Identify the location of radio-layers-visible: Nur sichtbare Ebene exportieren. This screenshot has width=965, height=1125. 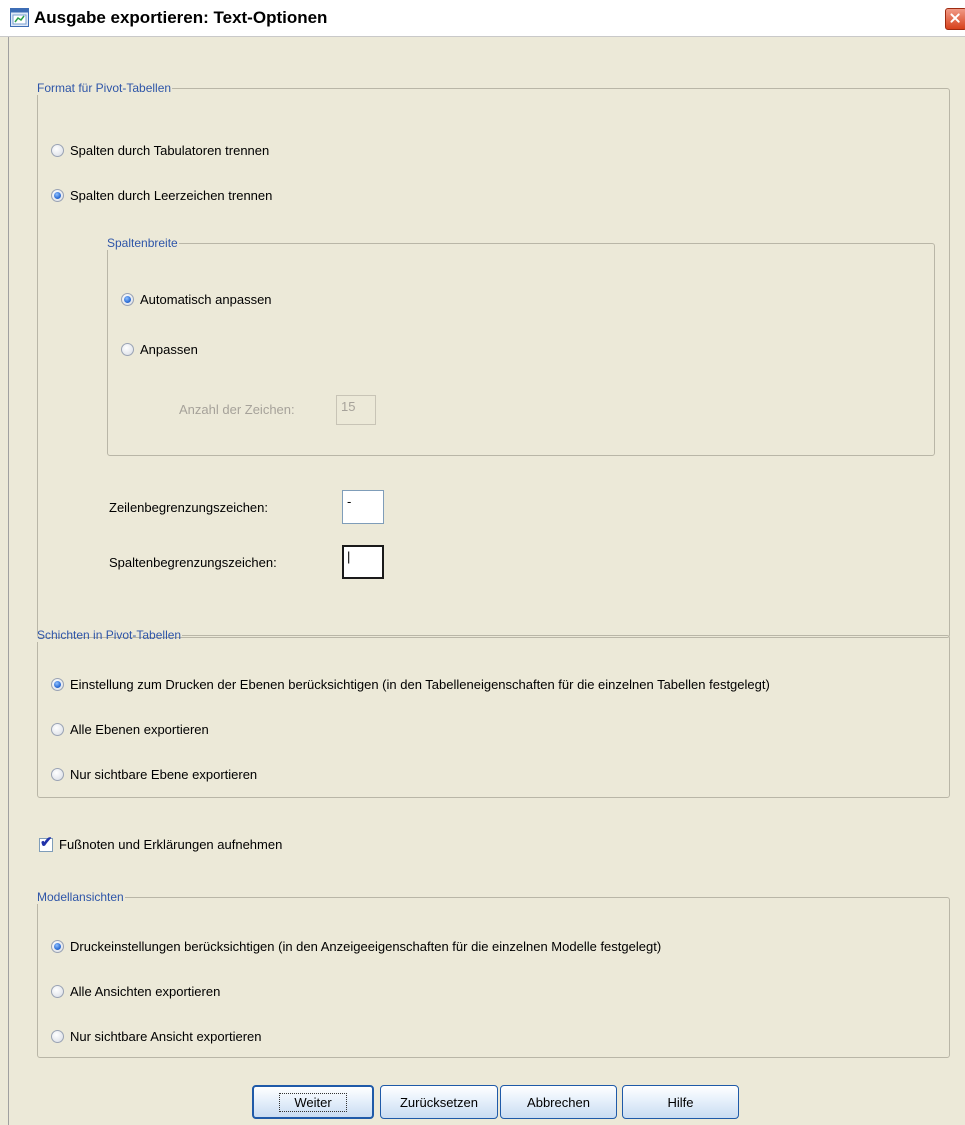
(154, 774).